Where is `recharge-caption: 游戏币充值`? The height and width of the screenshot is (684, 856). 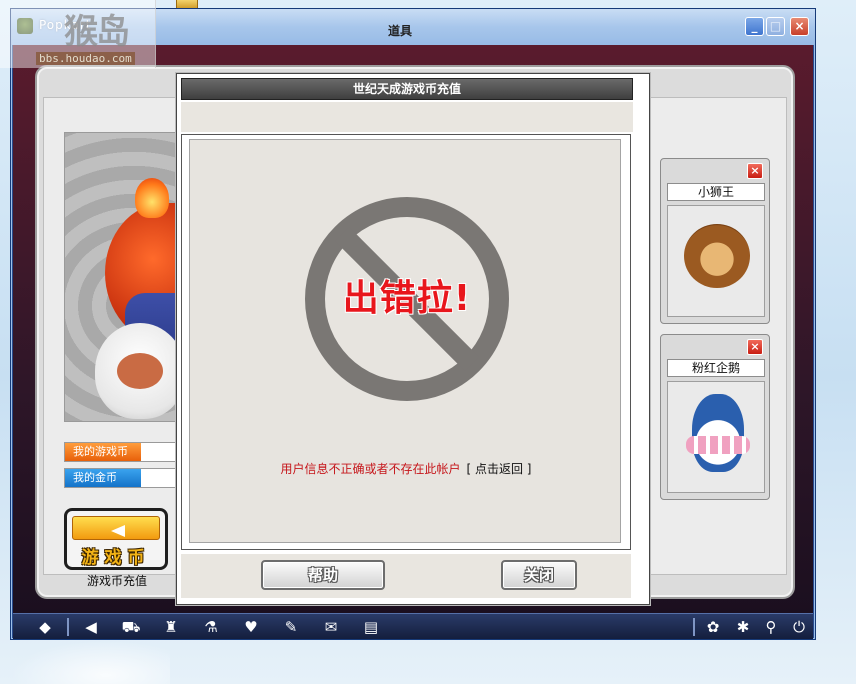 recharge-caption: 游戏币充值 is located at coordinates (116, 581).